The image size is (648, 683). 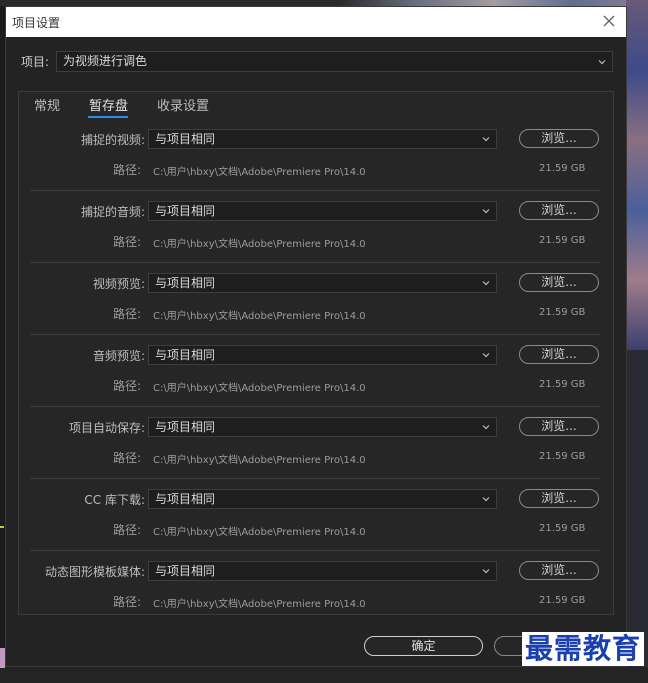 I want to click on tab-ingest-settings: 收录设置, so click(x=183, y=104).